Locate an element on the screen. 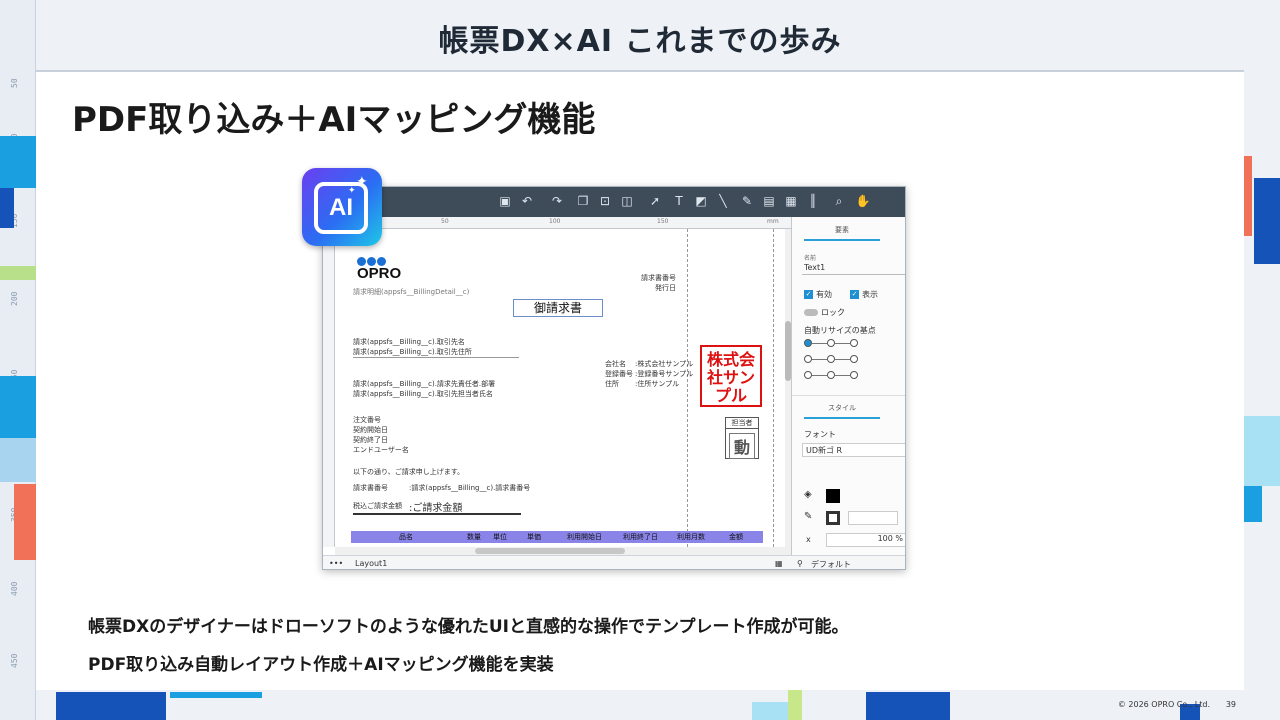  billing-detail-field: 請求明細(appsfs__BillingDetail__c) is located at coordinates (411, 292).